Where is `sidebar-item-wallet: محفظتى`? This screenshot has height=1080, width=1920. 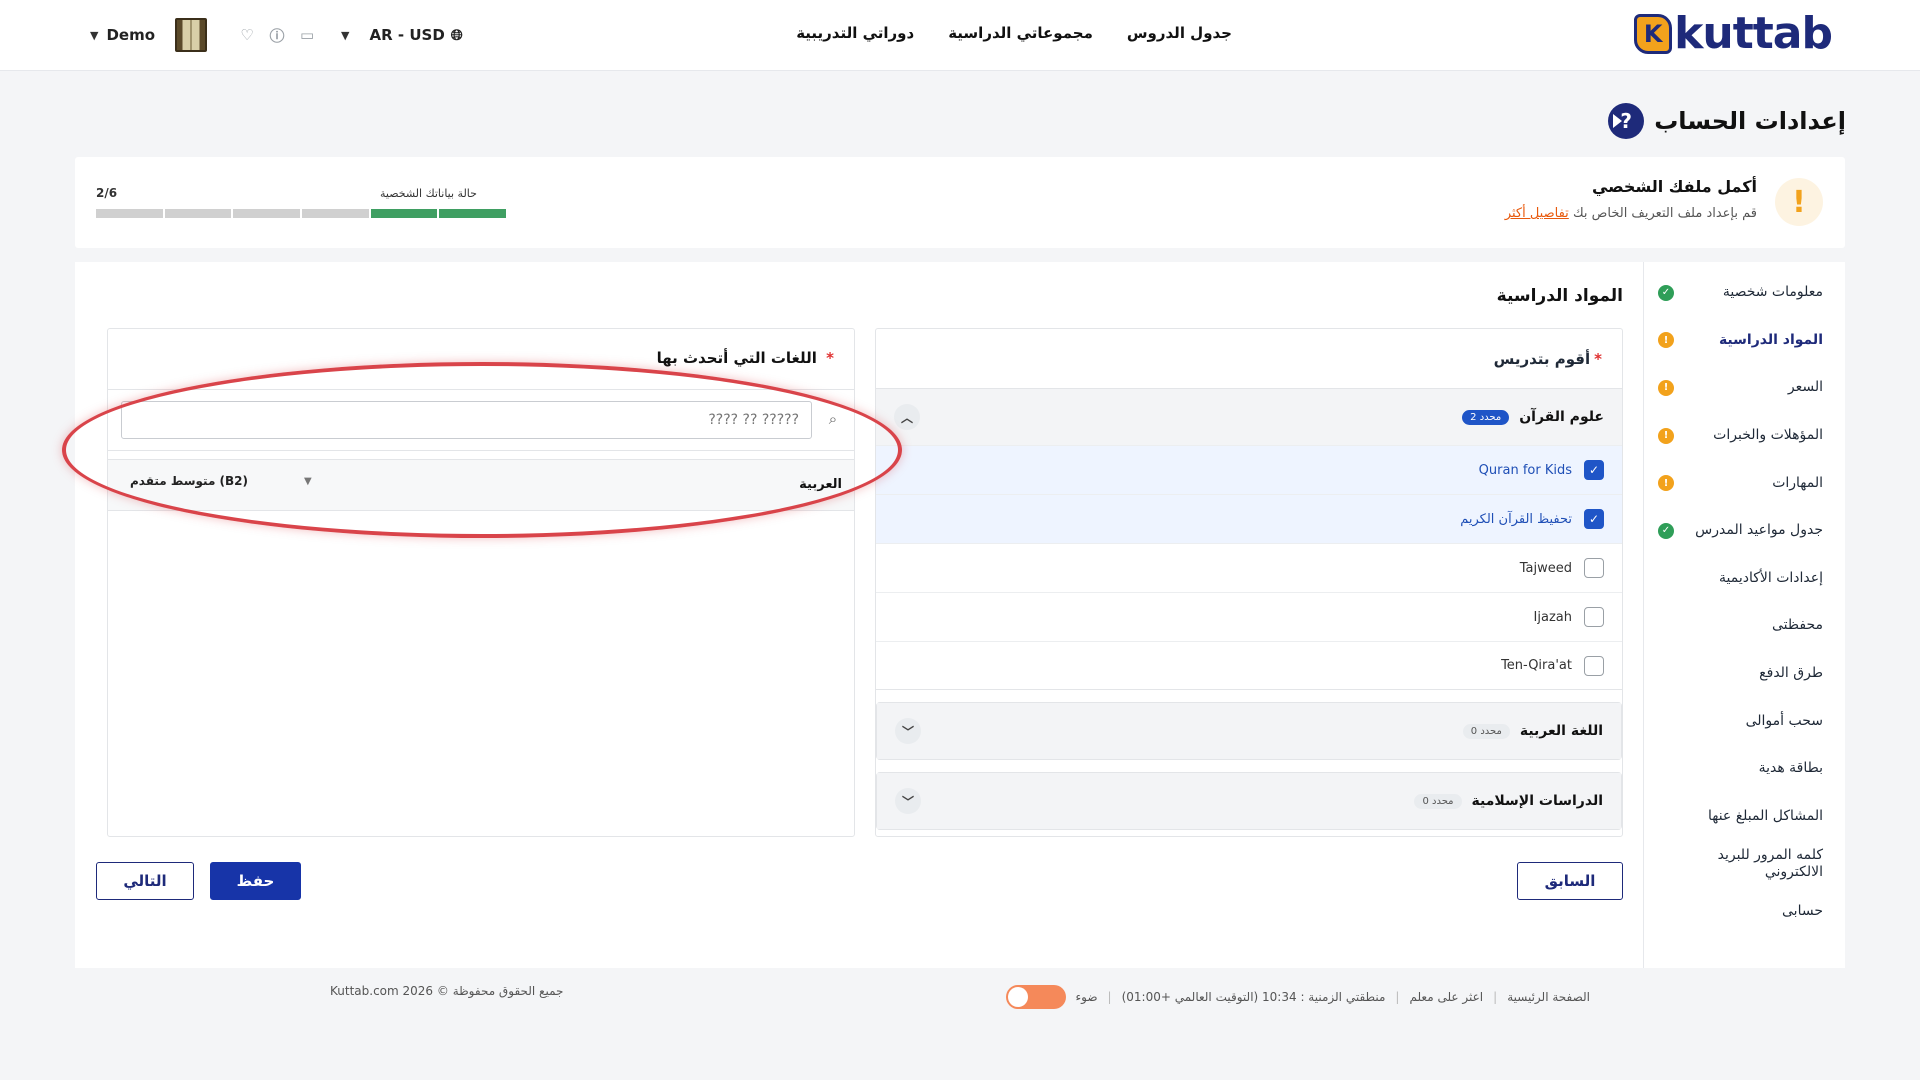
sidebar-item-wallet: محفظتى is located at coordinates (1744, 626).